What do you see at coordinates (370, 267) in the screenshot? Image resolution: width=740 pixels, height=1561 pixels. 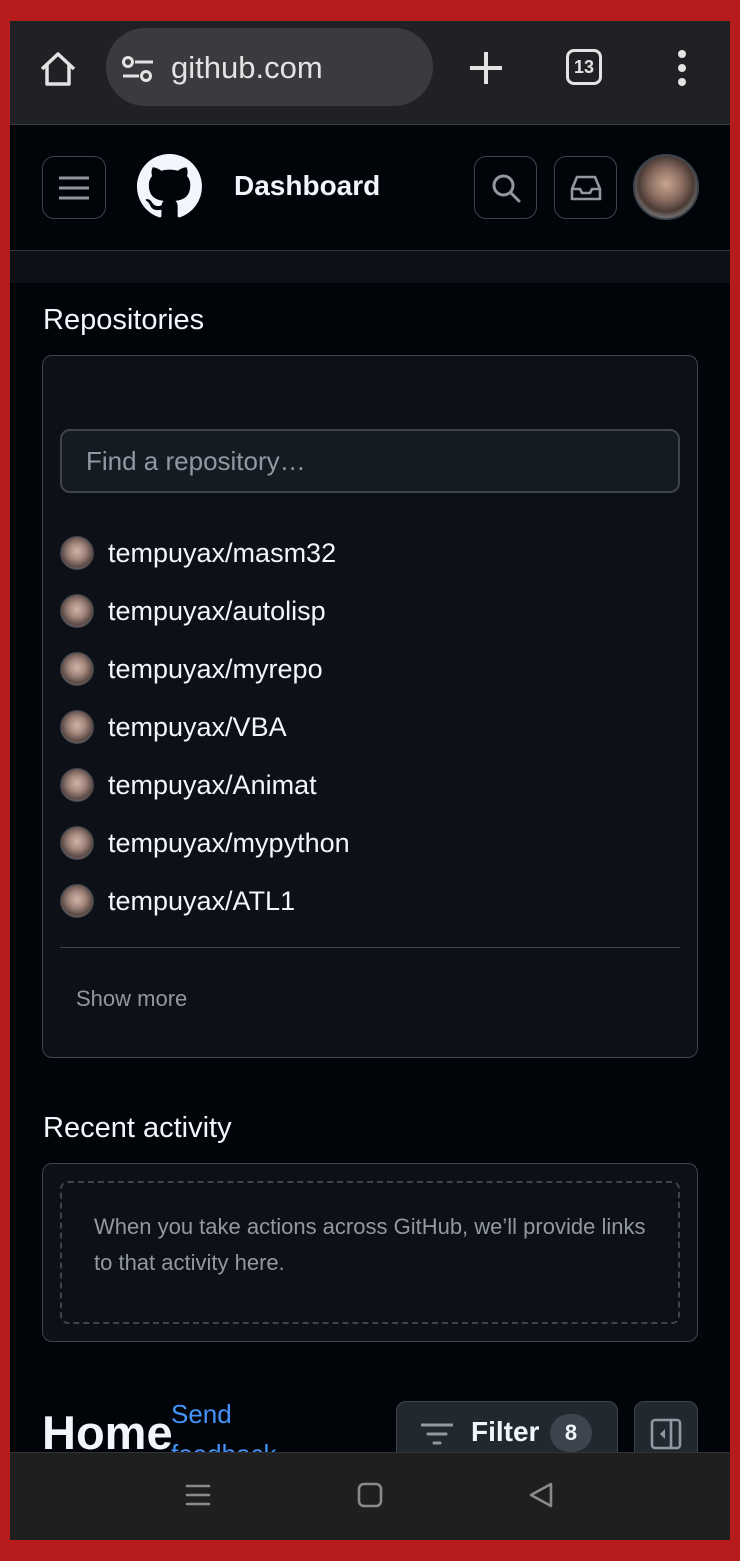 I see `header-strip` at bounding box center [370, 267].